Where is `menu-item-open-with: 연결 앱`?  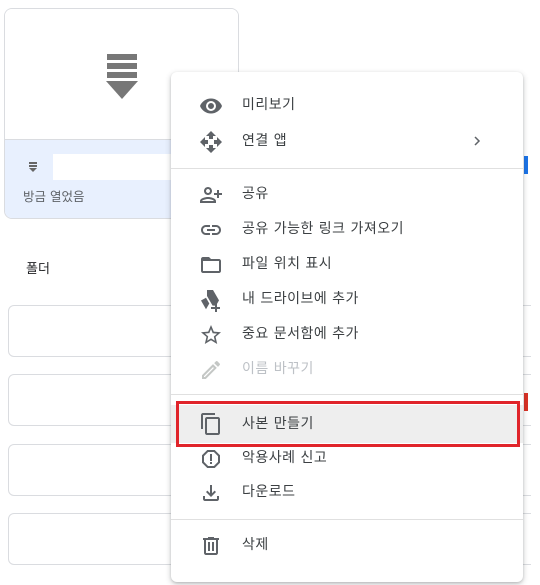
menu-item-open-with: 연결 앱 is located at coordinates (347, 141).